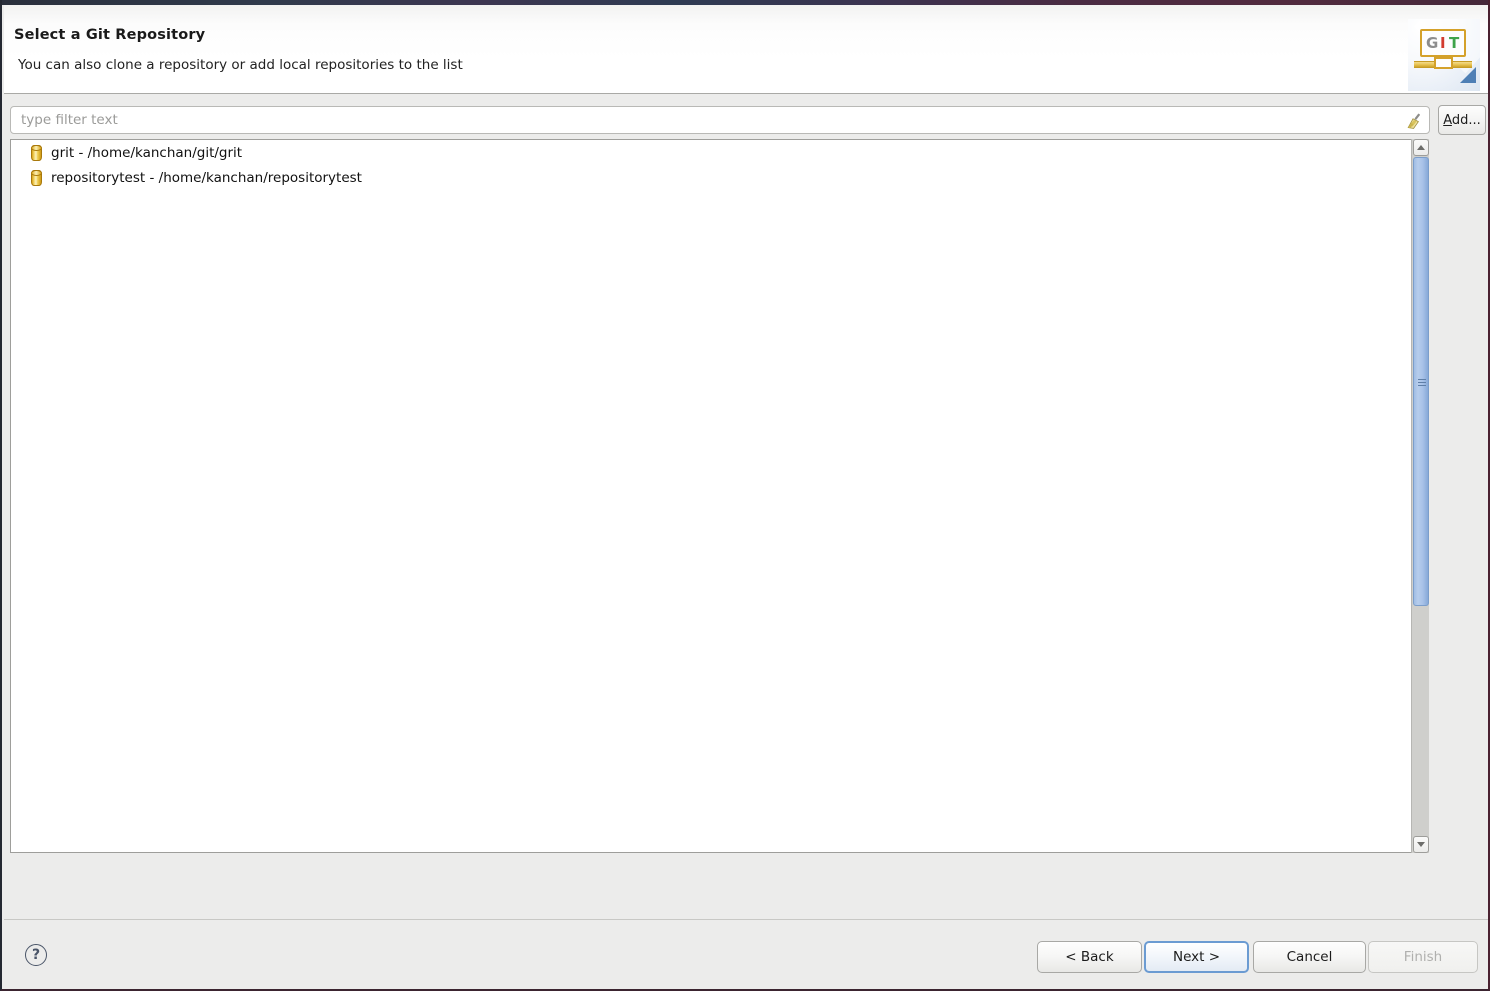 The height and width of the screenshot is (991, 1490). What do you see at coordinates (36, 955) in the screenshot?
I see `help-icon: ?` at bounding box center [36, 955].